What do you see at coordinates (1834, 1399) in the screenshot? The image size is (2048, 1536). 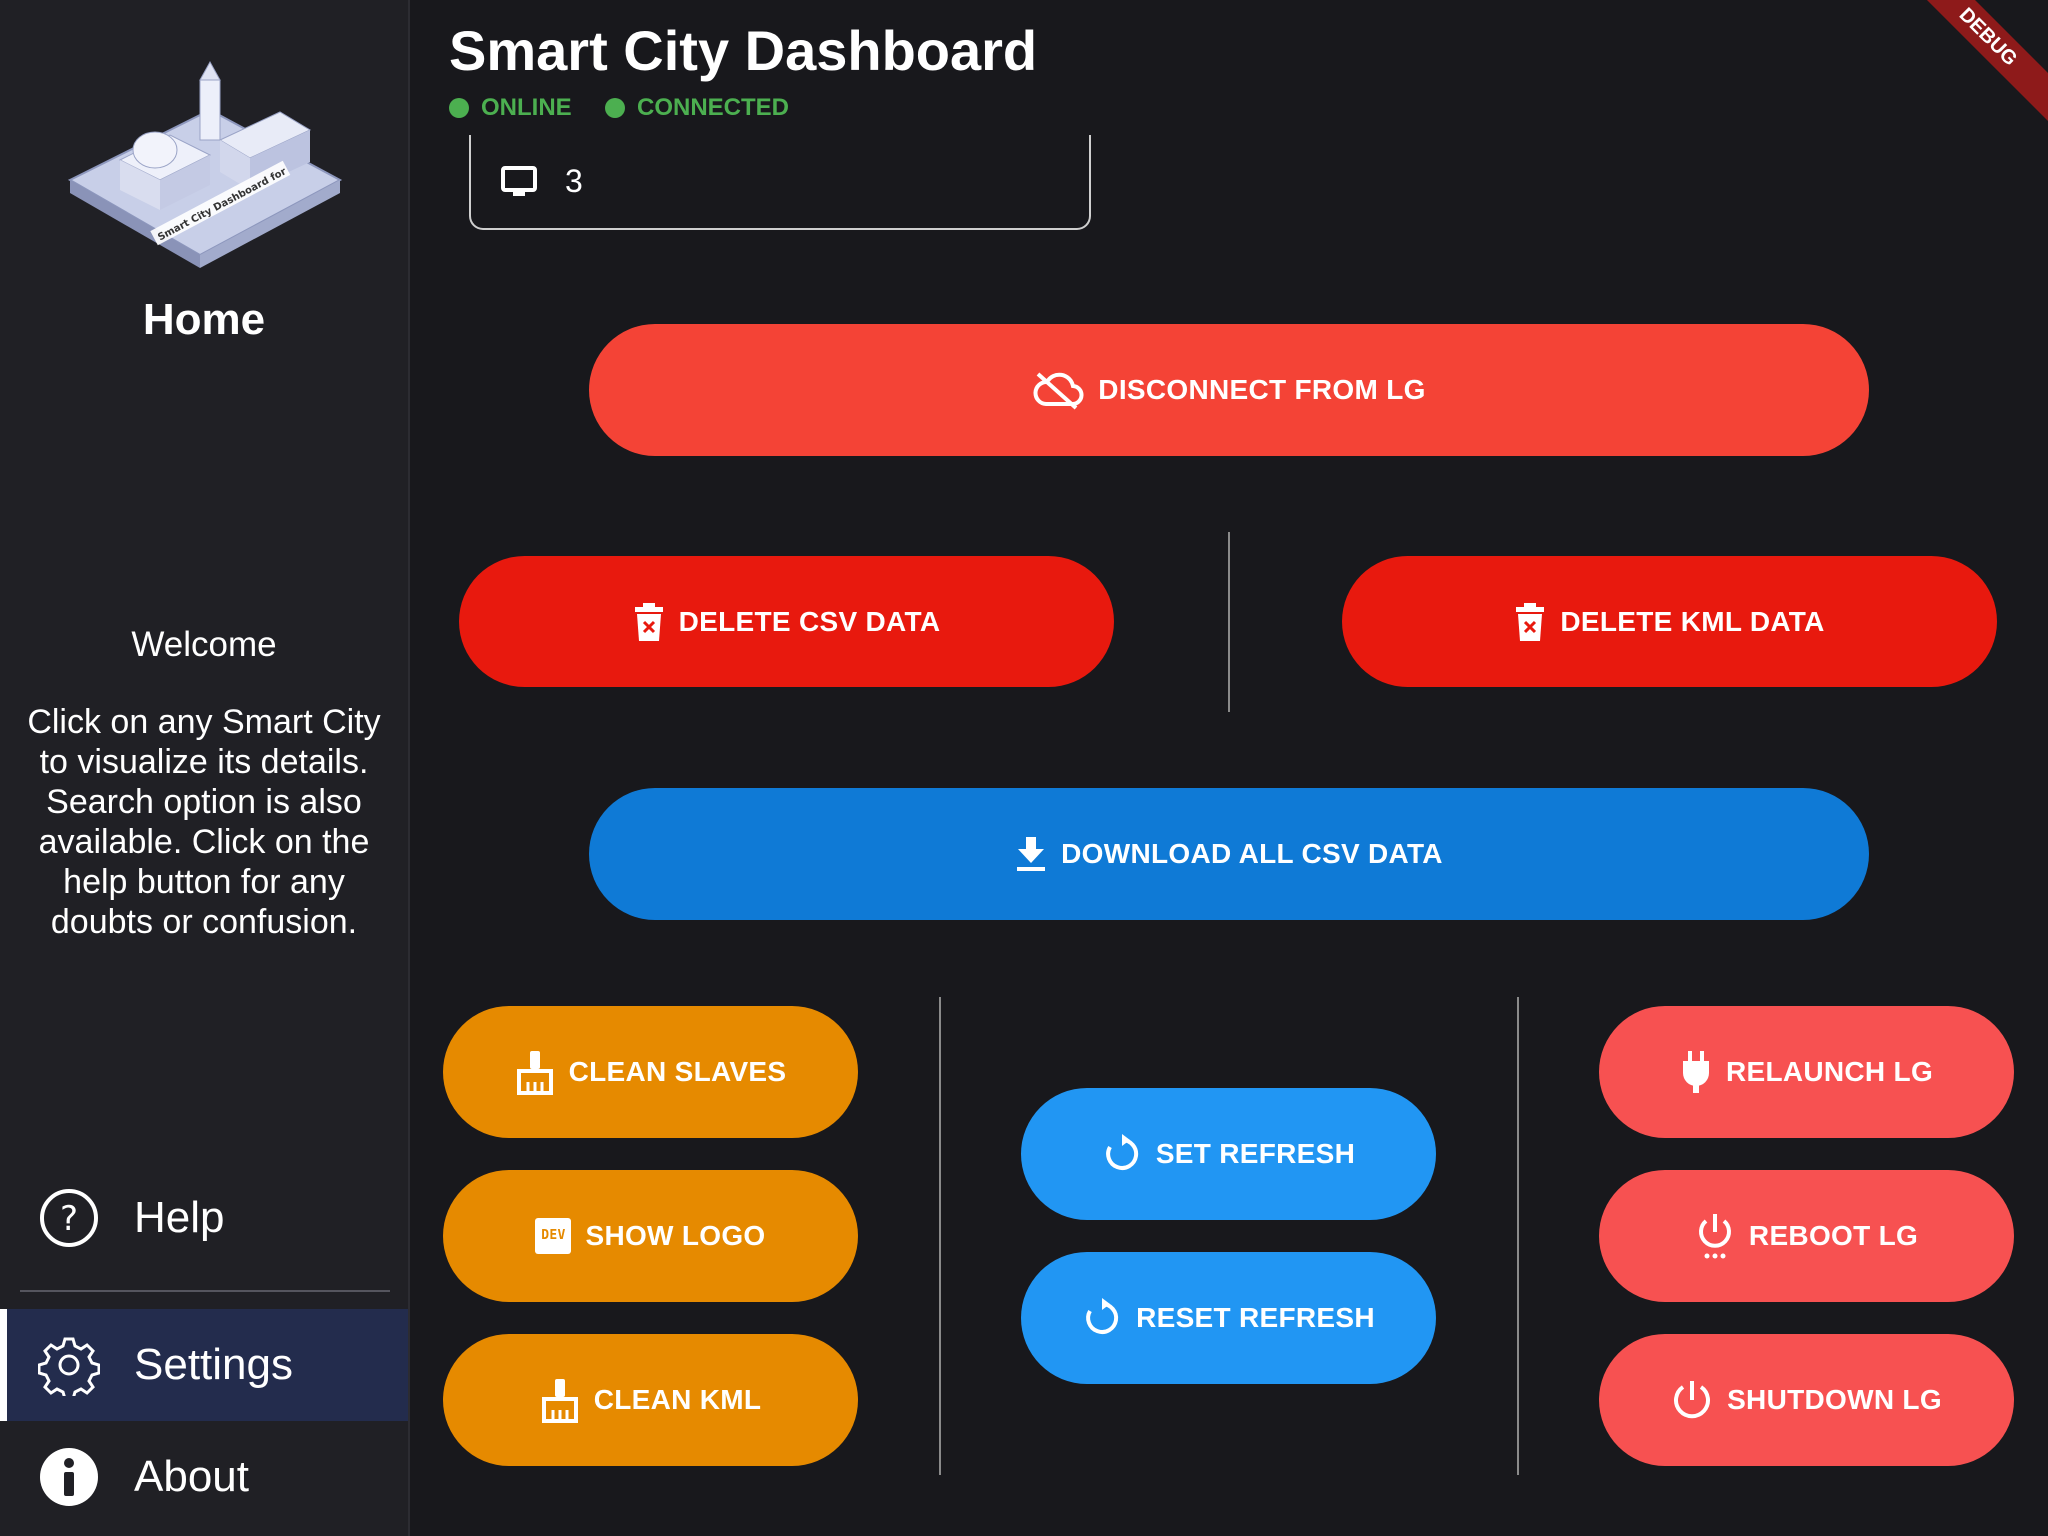 I see `shutdown-lg-label: SHUTDOWN LG` at bounding box center [1834, 1399].